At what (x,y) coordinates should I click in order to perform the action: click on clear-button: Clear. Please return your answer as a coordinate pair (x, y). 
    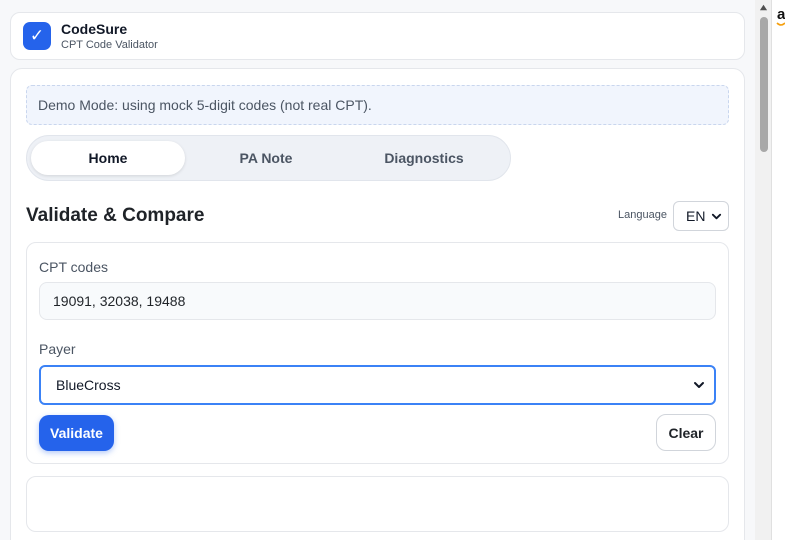
    Looking at the image, I should click on (686, 432).